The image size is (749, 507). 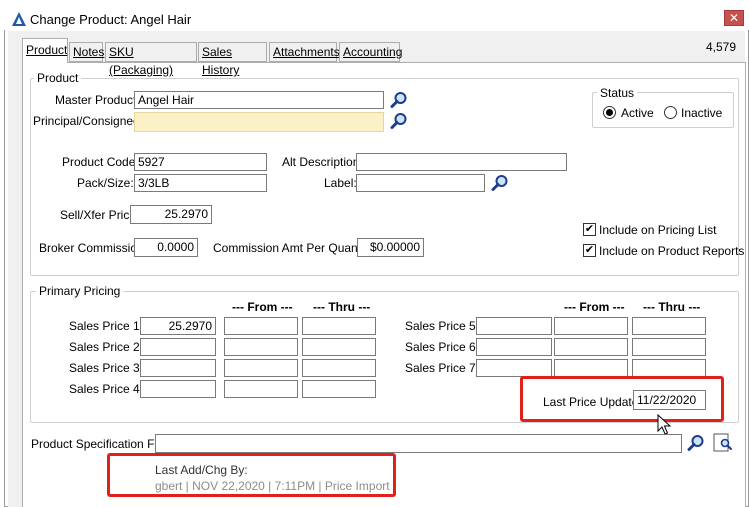 What do you see at coordinates (723, 443) in the screenshot?
I see `spec-file-preview-icon` at bounding box center [723, 443].